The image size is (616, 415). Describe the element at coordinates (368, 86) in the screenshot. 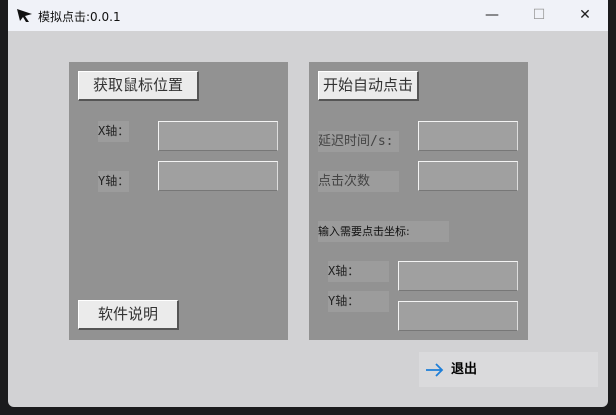

I see `start-auto-click-button: 开始自动点击` at that location.